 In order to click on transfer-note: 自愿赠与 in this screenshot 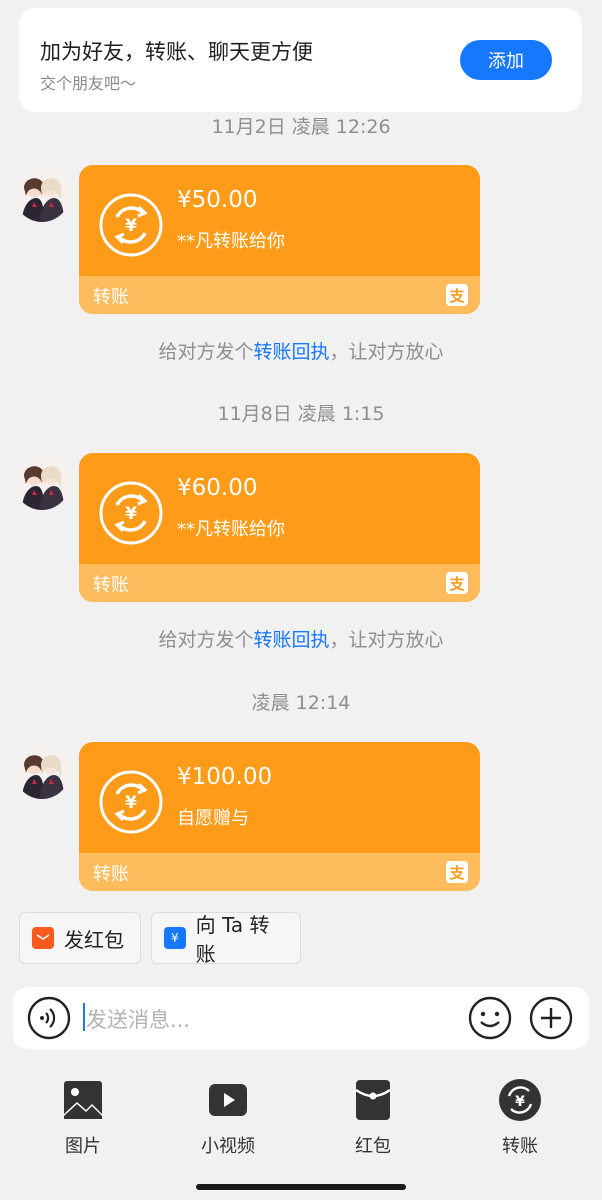, I will do `click(213, 818)`.